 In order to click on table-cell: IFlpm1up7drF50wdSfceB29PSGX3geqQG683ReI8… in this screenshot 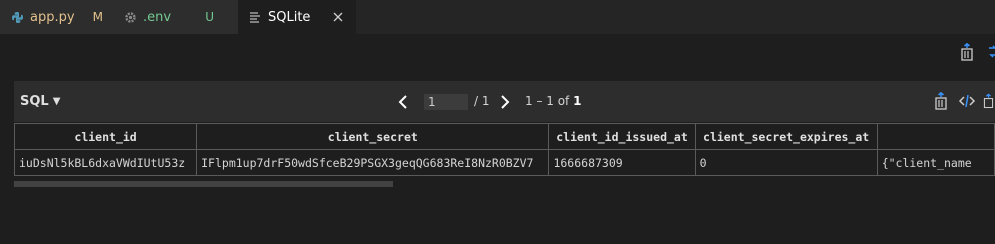, I will do `click(373, 162)`.